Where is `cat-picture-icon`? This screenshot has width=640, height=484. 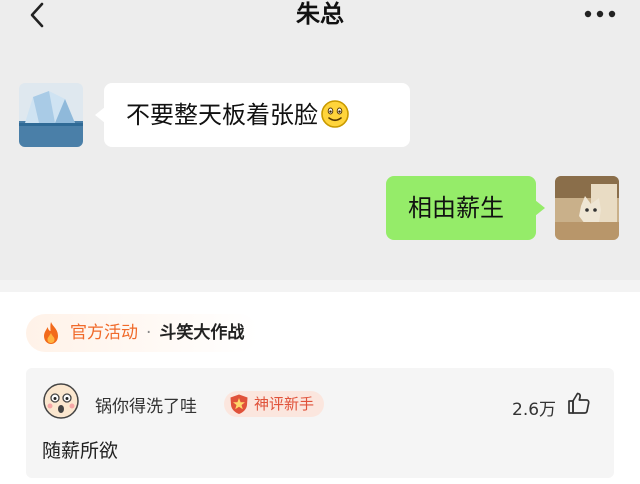 cat-picture-icon is located at coordinates (587, 208).